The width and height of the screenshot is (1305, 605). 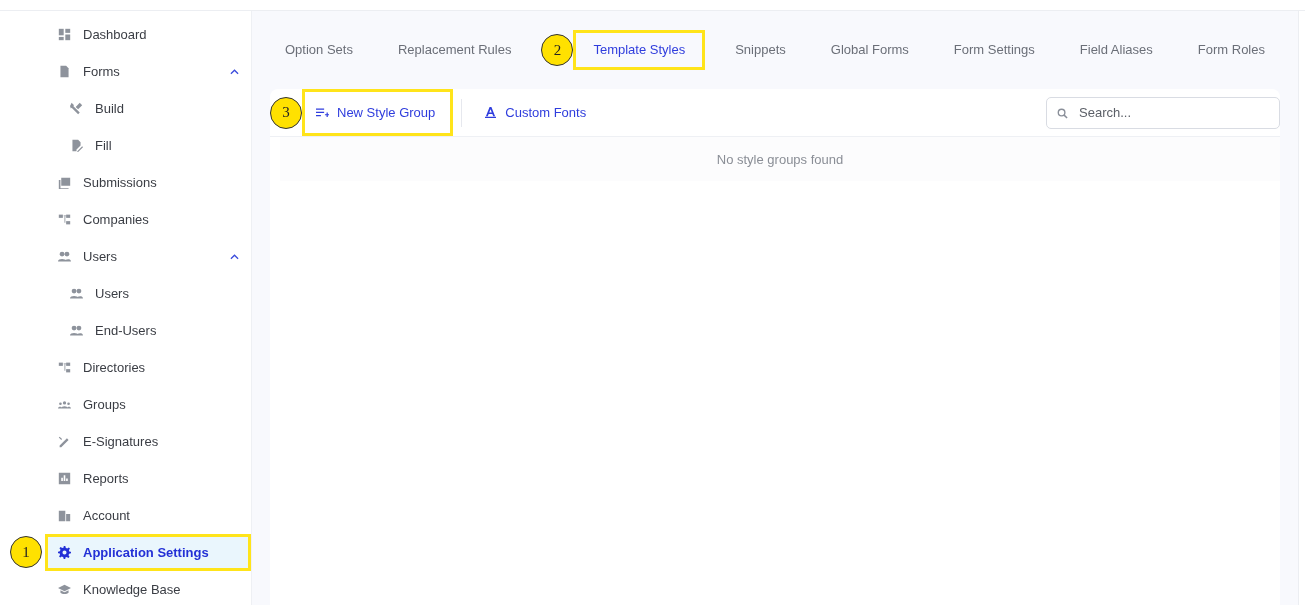 I want to click on stack-icon, so click(x=64, y=182).